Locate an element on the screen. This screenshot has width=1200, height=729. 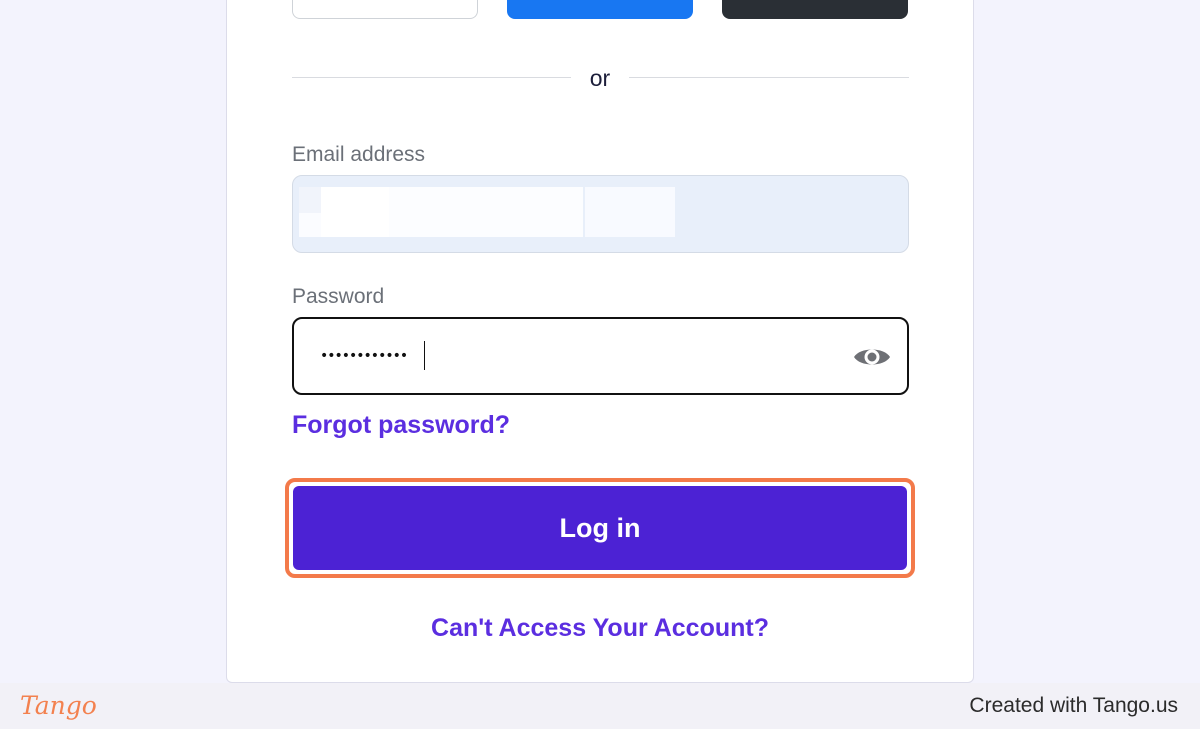
footer-credit: Created with Tango.us is located at coordinates (1073, 705).